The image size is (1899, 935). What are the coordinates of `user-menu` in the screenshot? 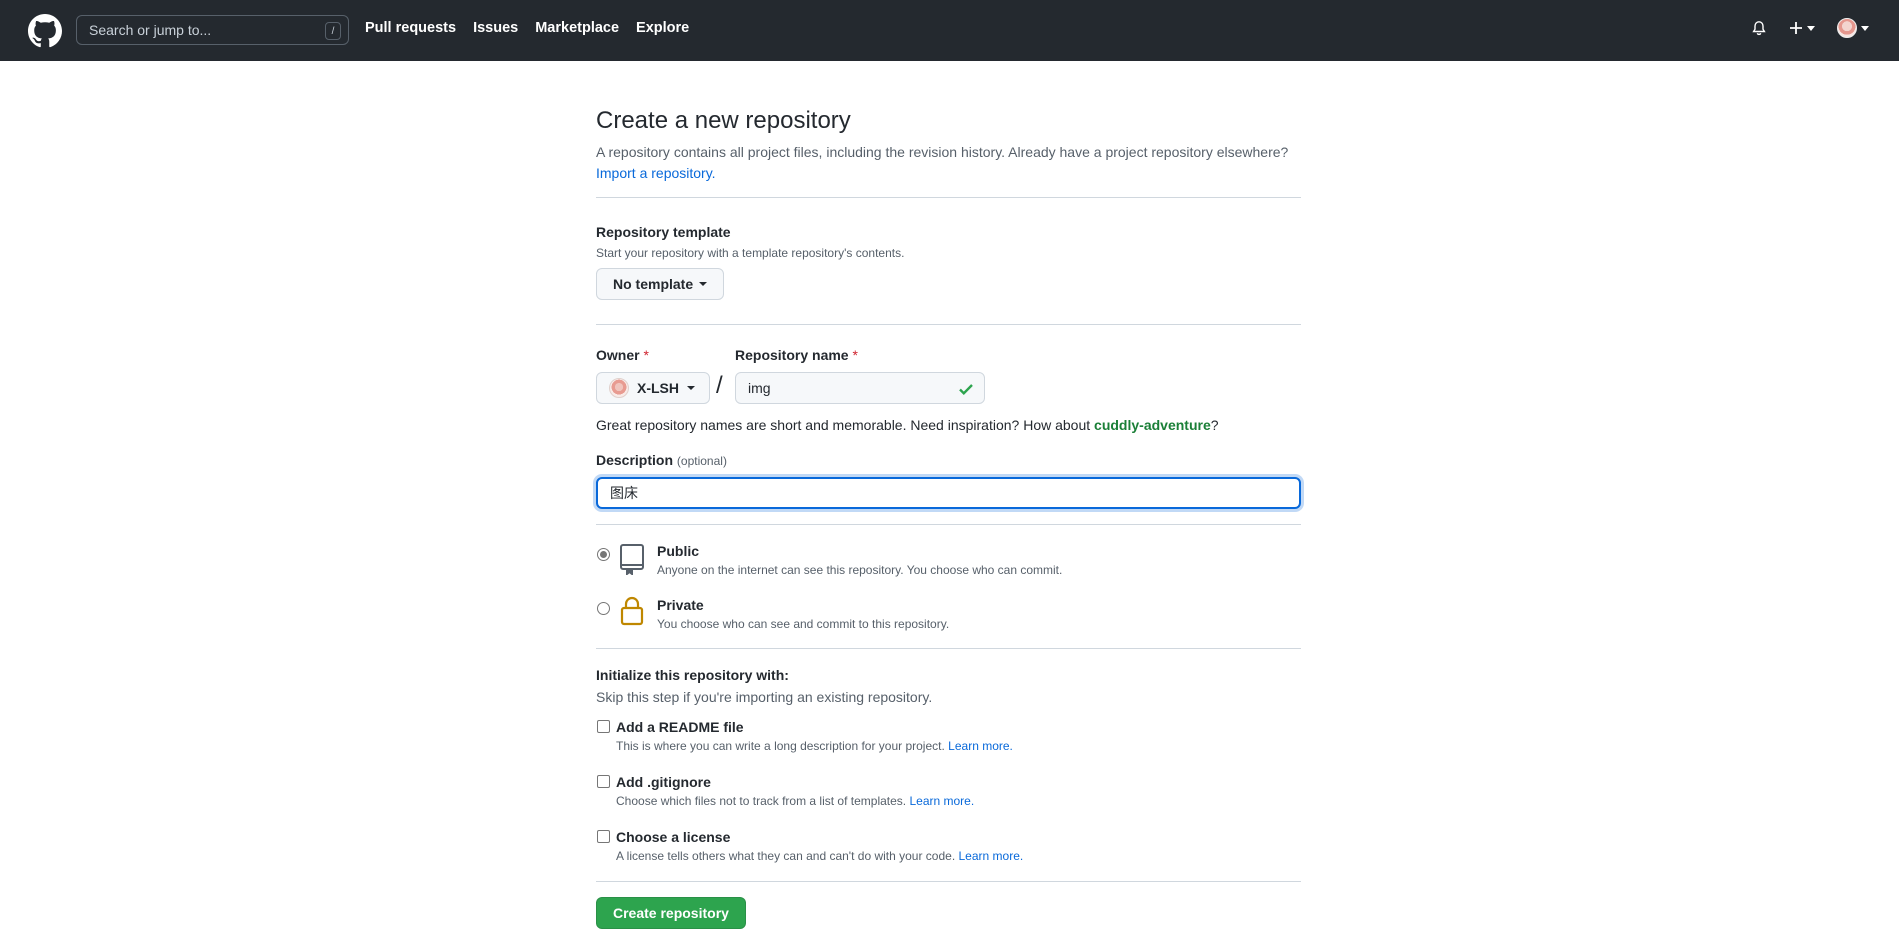 It's located at (1853, 28).